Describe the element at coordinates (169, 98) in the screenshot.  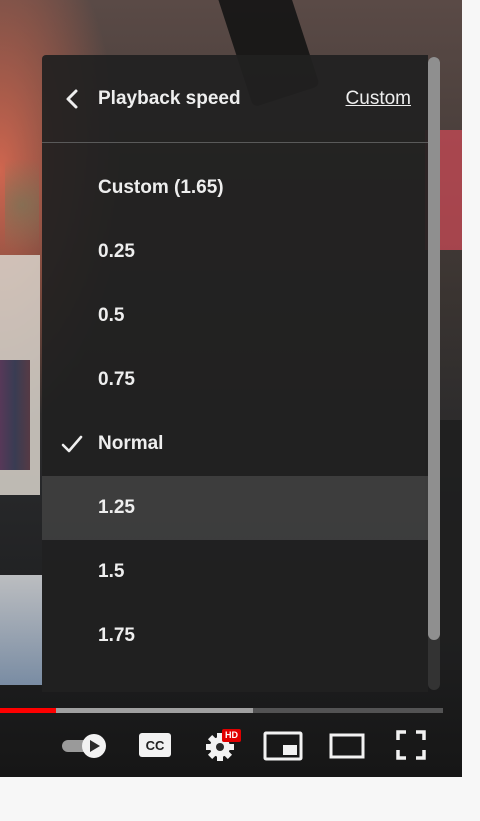
I see `menu-title: Playback speed` at that location.